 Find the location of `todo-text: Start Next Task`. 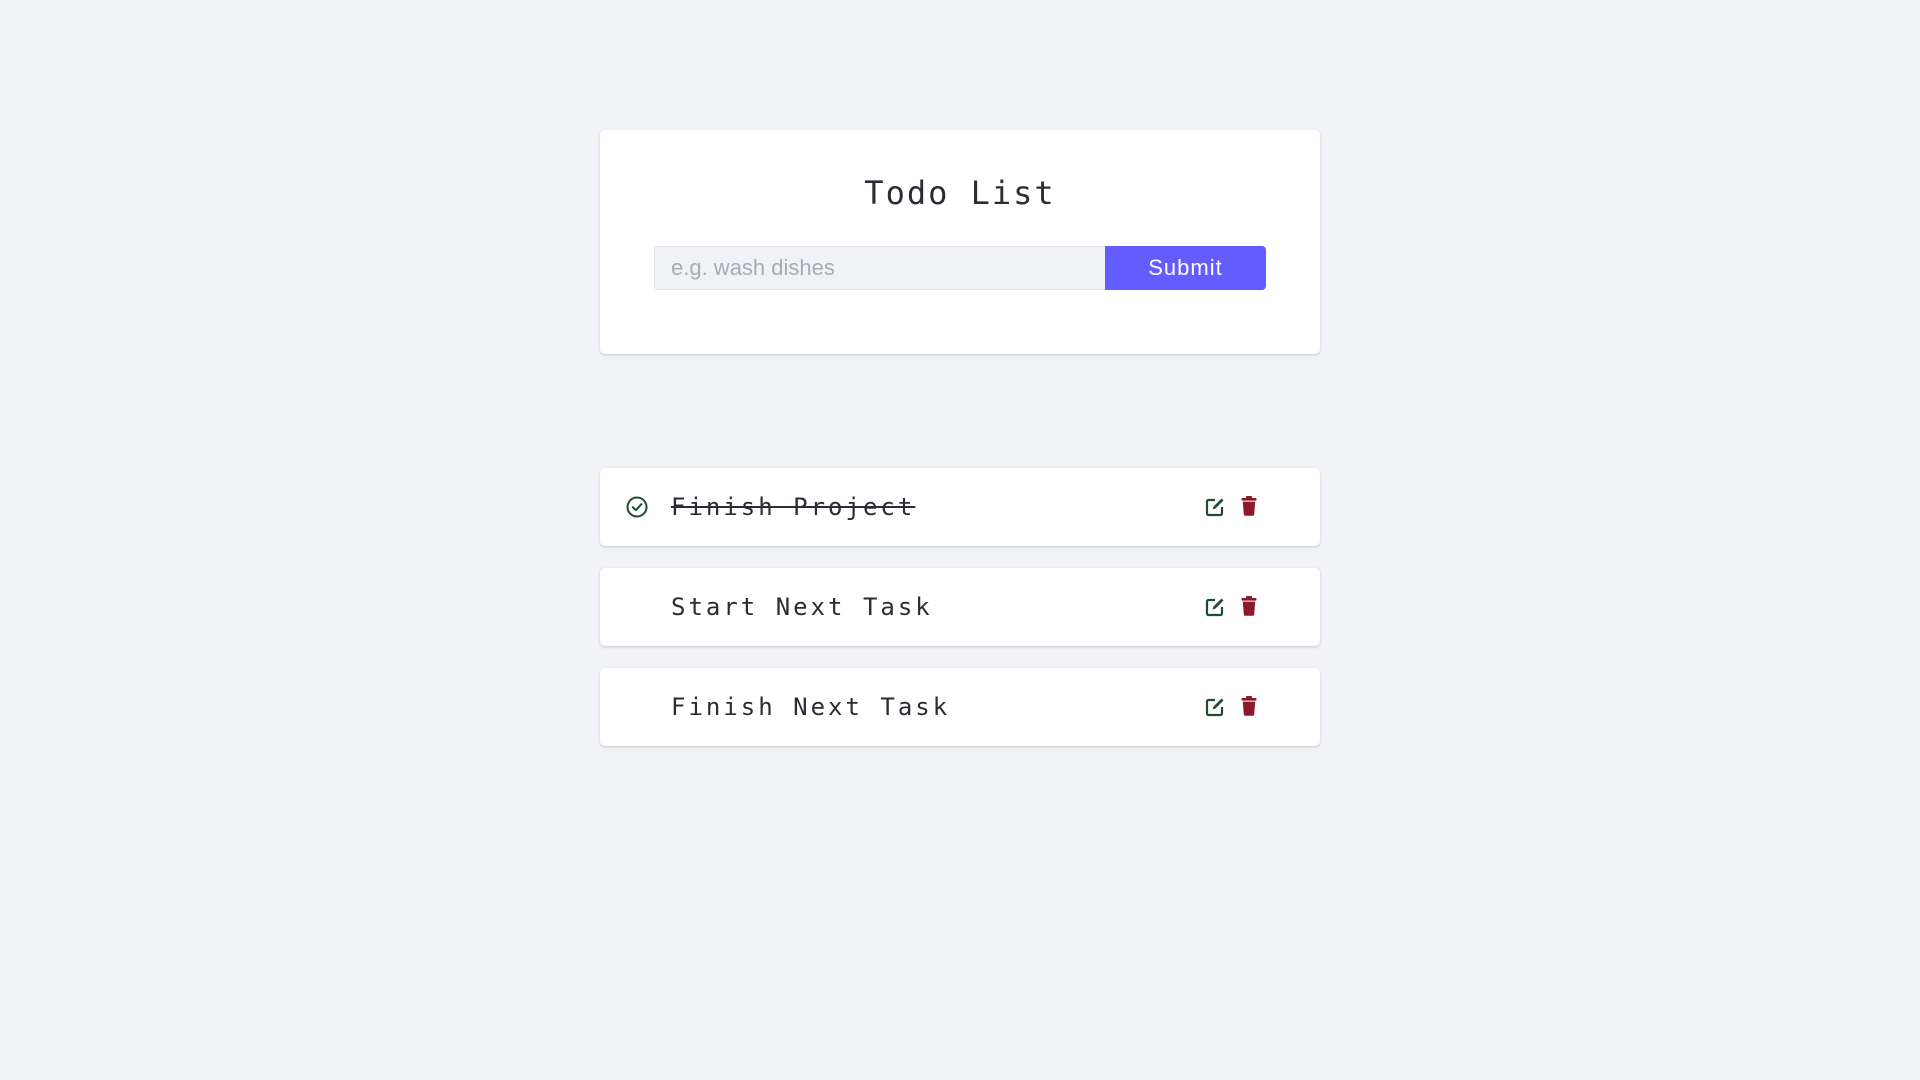

todo-text: Start Next Task is located at coordinates (802, 607).